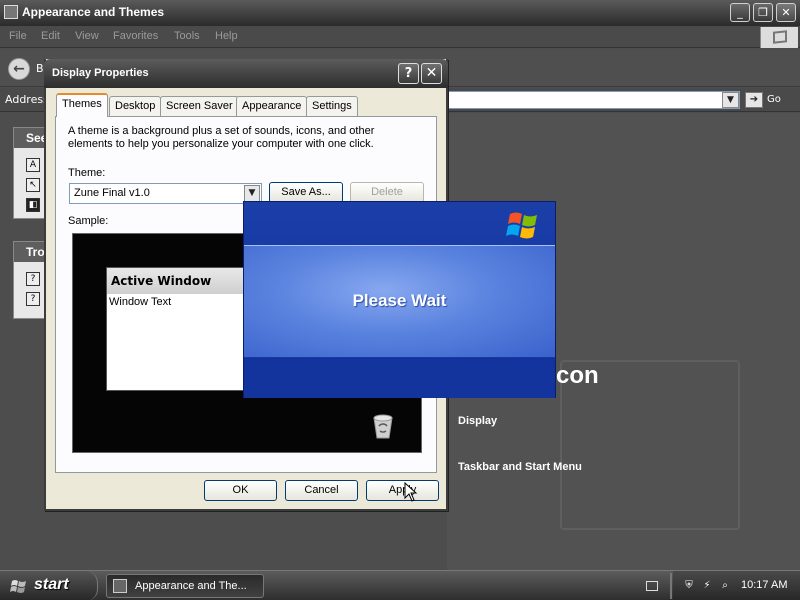 The image size is (800, 600). Describe the element at coordinates (707, 586) in the screenshot. I see `network-icon: ⚡` at that location.